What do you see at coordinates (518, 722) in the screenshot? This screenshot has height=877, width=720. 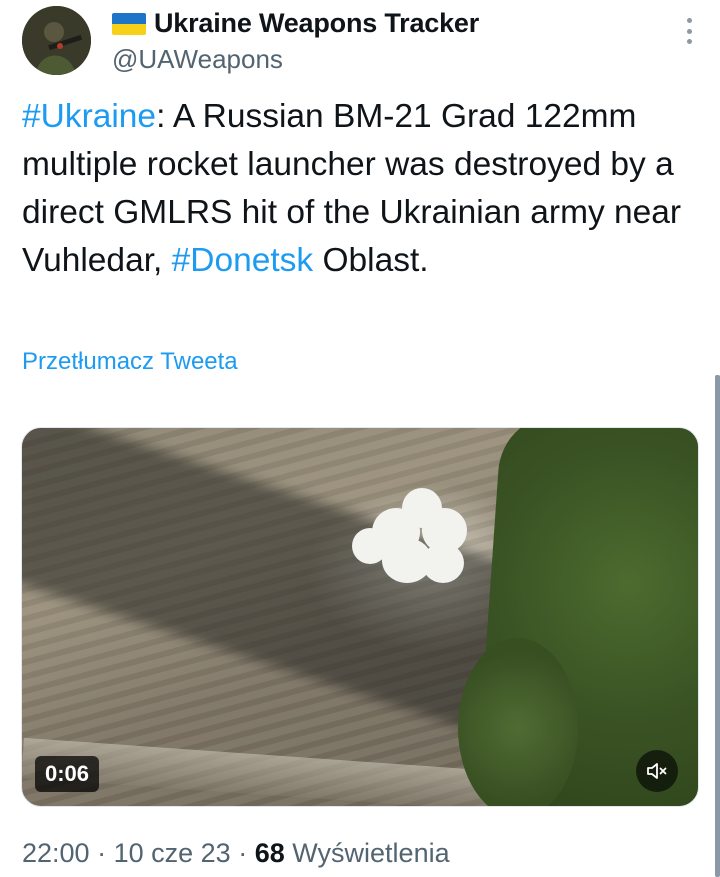 I see `video-frame-trees` at bounding box center [518, 722].